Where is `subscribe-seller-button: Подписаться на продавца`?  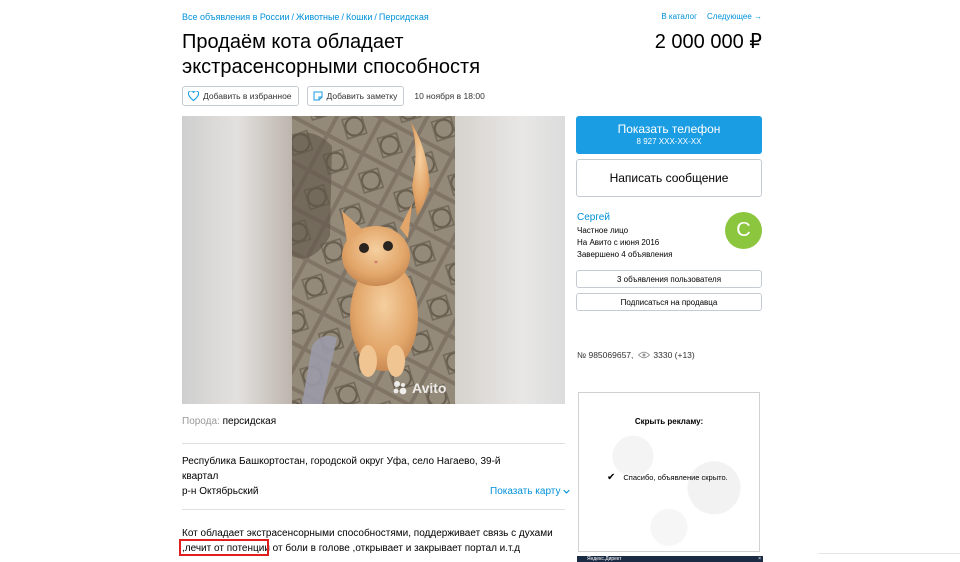
subscribe-seller-button: Подписаться на продавца is located at coordinates (669, 302).